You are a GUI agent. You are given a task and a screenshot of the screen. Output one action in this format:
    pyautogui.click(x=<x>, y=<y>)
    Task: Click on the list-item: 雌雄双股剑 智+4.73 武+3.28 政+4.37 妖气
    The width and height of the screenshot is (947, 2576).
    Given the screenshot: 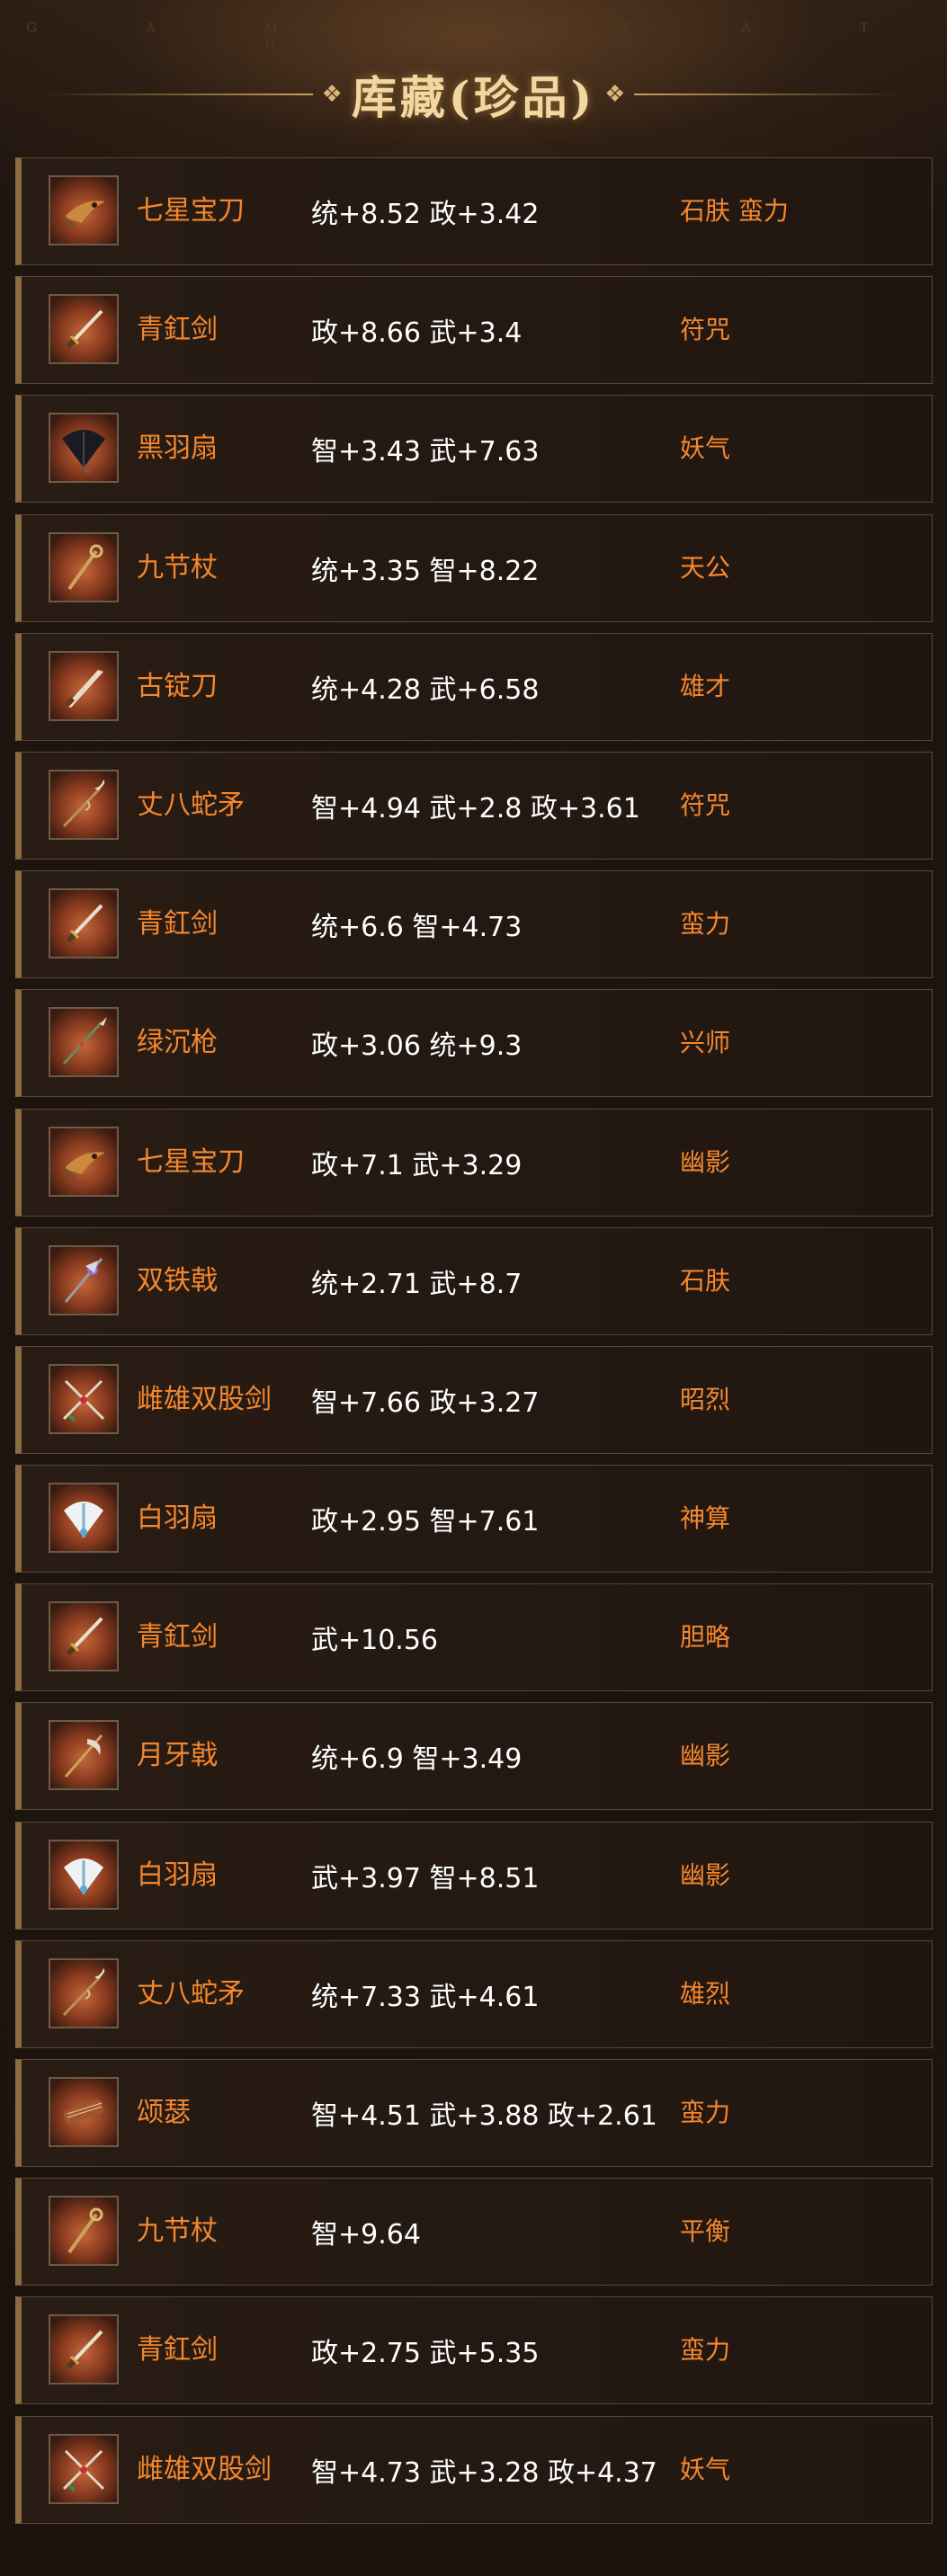 What is the action you would take?
    pyautogui.click(x=474, y=2470)
    